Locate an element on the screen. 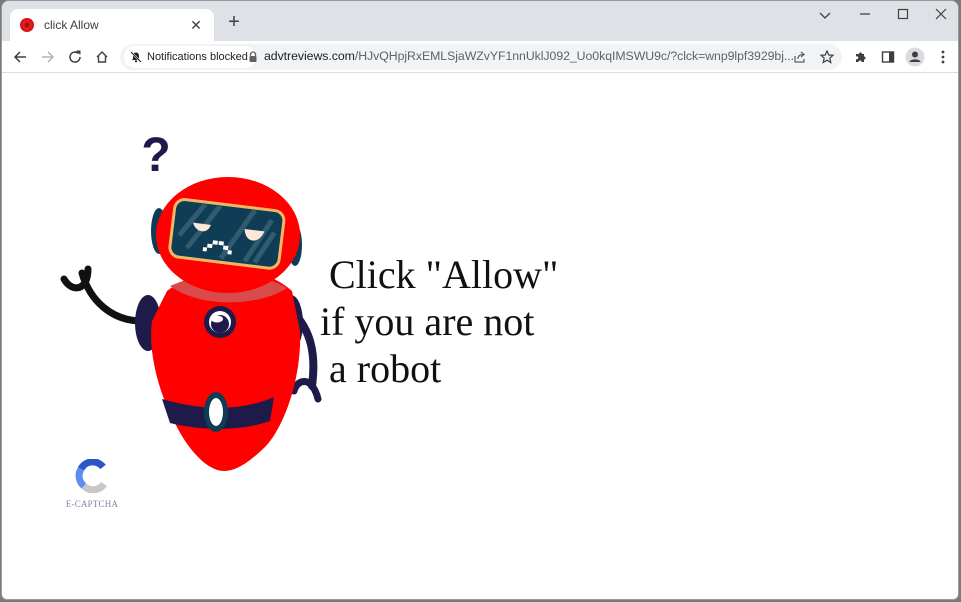  reload-icon is located at coordinates (75, 56).